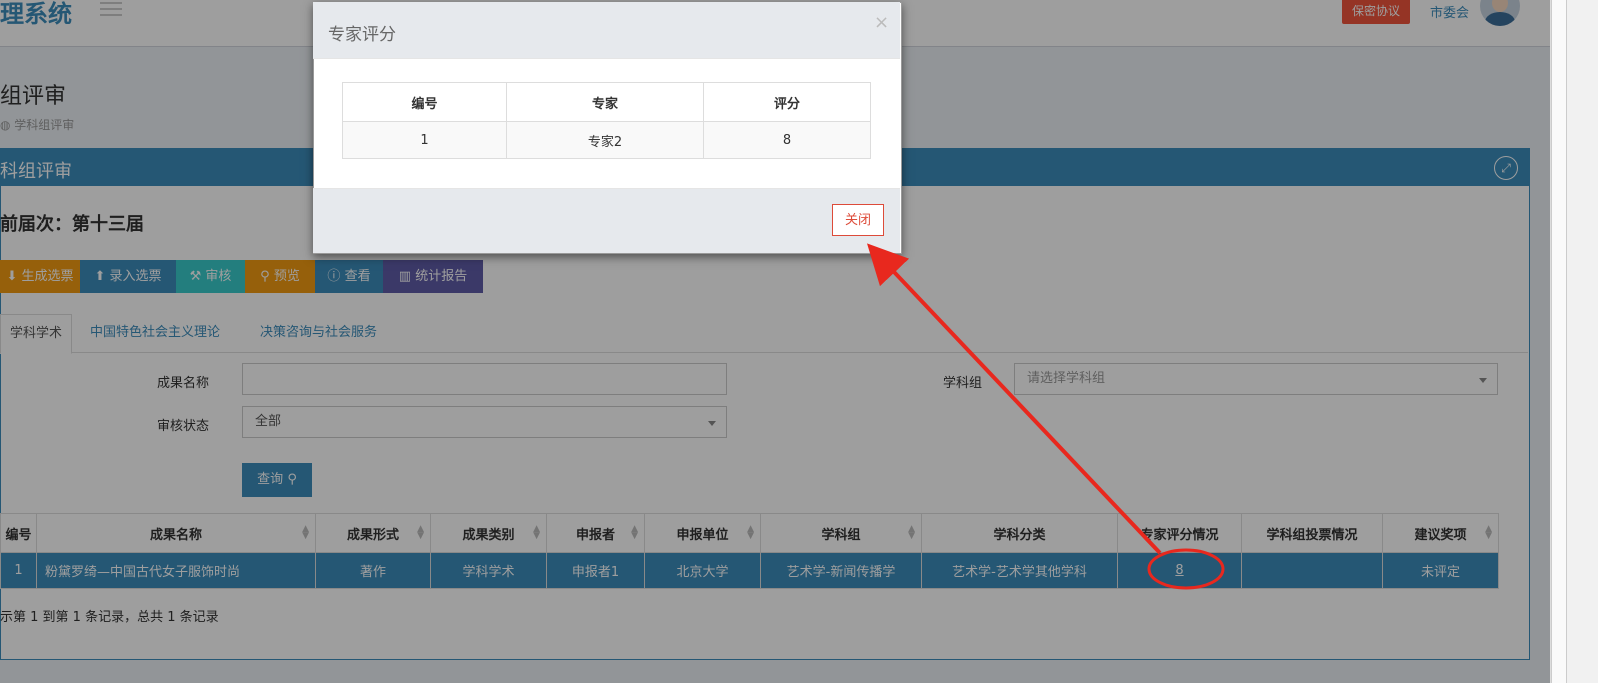 The image size is (1598, 683). I want to click on annotation-overlay, so click(1046, 416).